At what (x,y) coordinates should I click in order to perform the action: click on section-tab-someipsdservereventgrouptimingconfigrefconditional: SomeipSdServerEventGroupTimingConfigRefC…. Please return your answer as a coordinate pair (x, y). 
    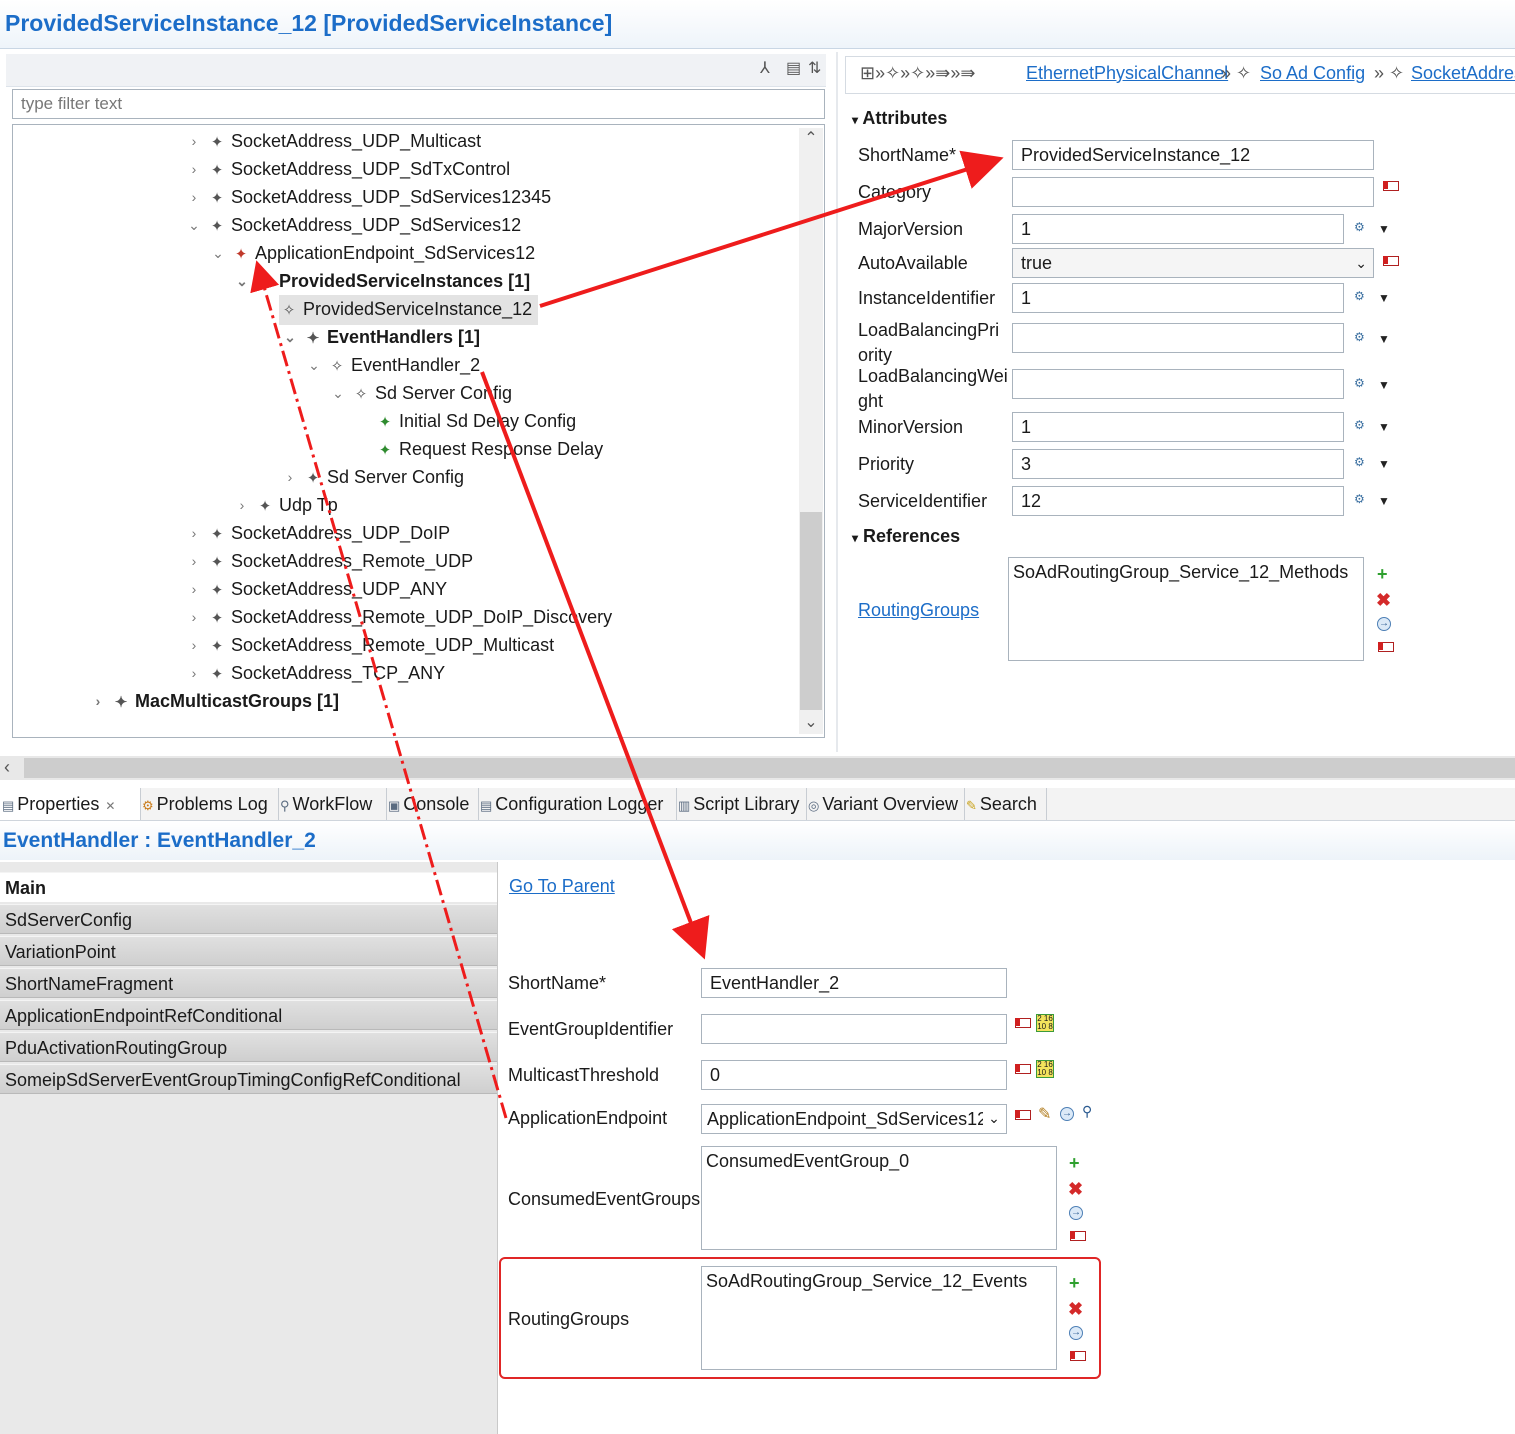
    Looking at the image, I should click on (248, 1079).